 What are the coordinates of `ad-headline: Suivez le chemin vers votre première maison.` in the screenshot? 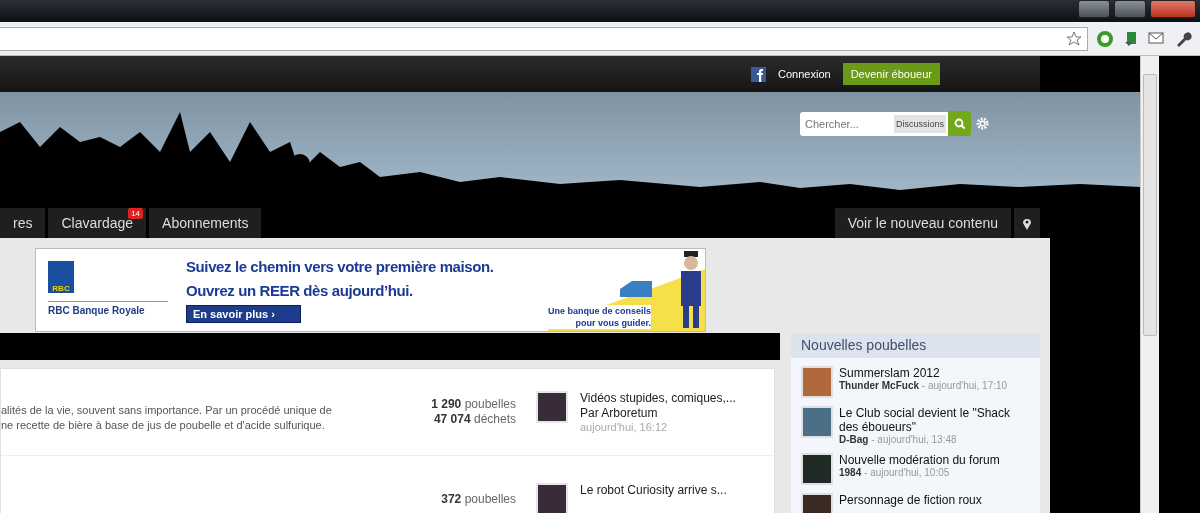 It's located at (340, 266).